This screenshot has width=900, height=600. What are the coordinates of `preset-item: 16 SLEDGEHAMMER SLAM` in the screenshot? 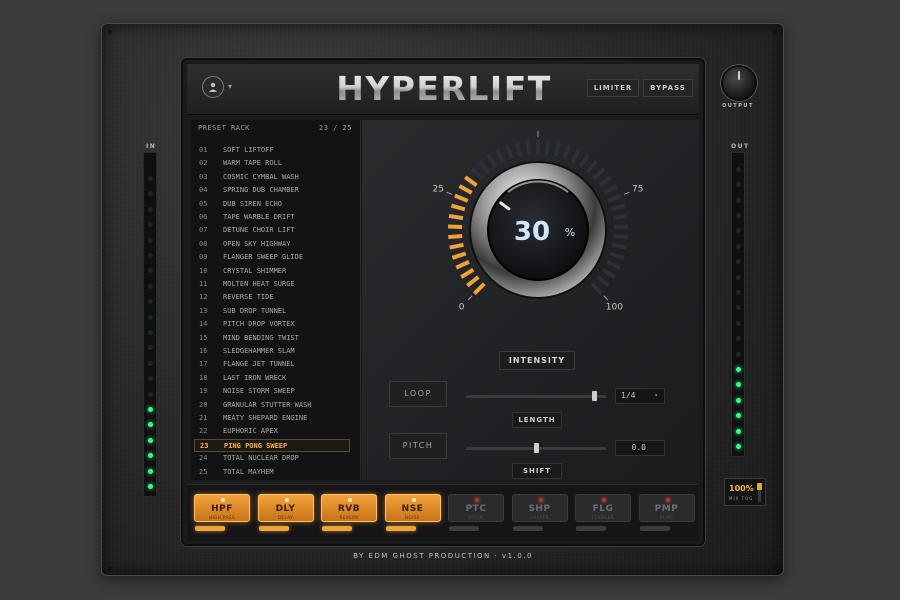 It's located at (272, 351).